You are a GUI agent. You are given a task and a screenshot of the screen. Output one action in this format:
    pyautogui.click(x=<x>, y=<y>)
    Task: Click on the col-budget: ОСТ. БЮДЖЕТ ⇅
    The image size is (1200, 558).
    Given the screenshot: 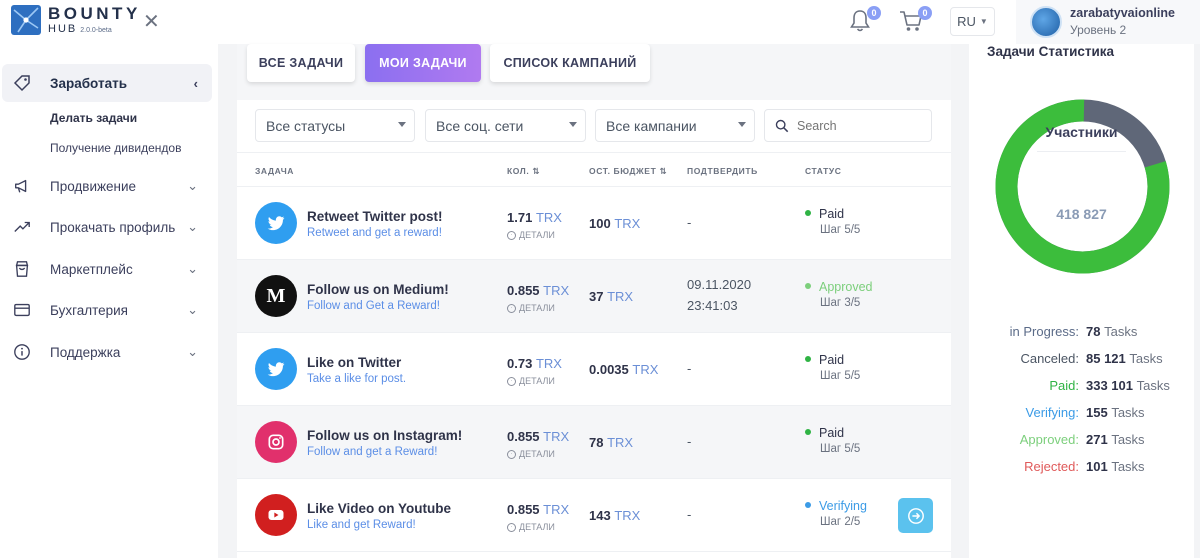 What is the action you would take?
    pyautogui.click(x=628, y=171)
    